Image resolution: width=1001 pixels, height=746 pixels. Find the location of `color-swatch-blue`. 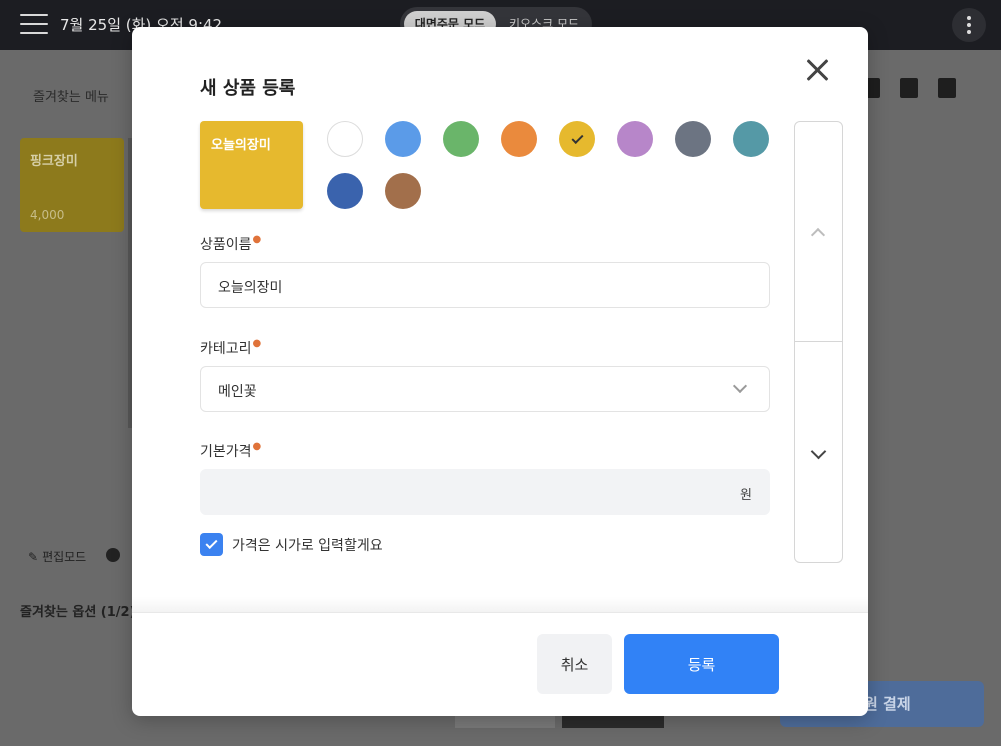

color-swatch-blue is located at coordinates (403, 139).